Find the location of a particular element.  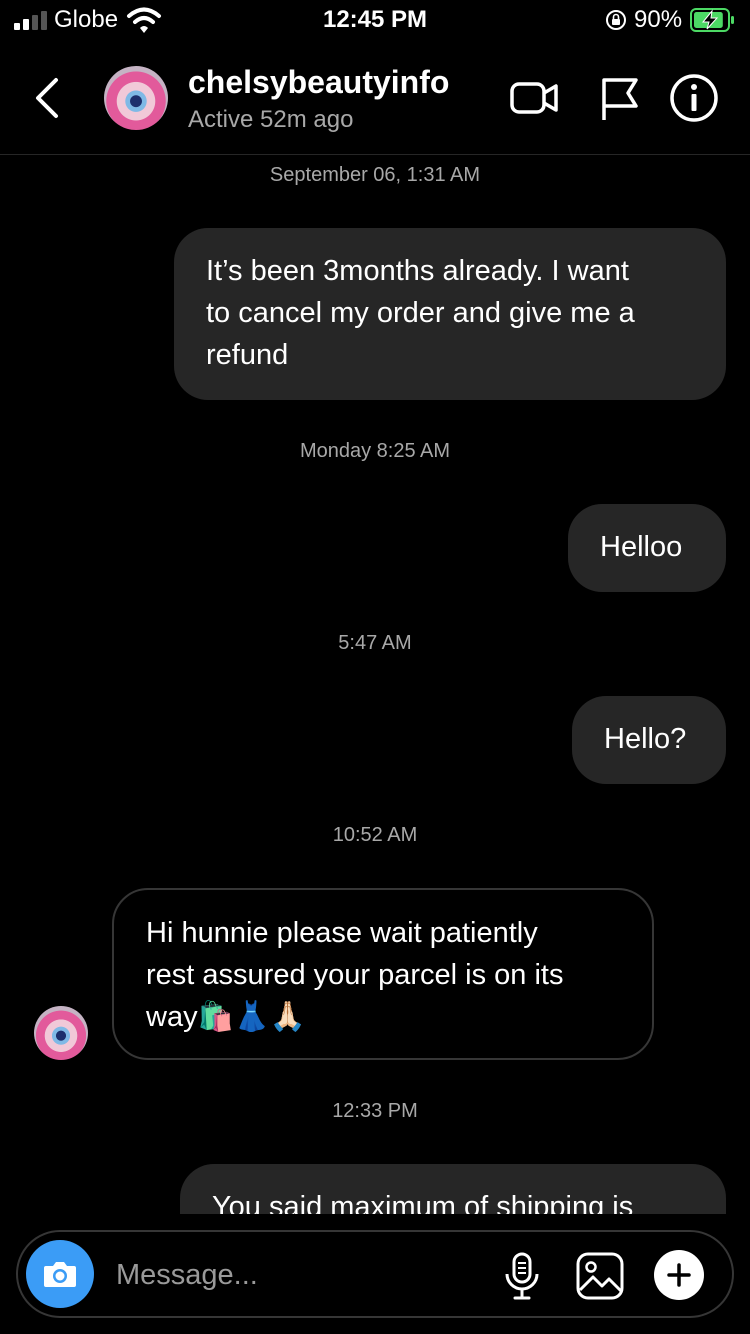

camera-button is located at coordinates (60, 1274).